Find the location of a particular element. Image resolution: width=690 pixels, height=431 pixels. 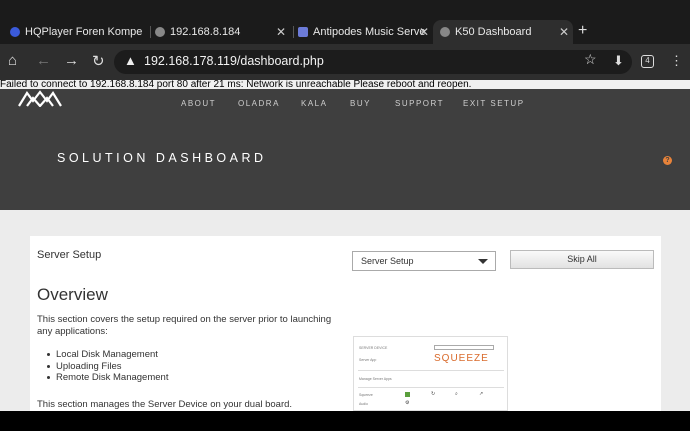

download-icon: ⬇ is located at coordinates (618, 61).